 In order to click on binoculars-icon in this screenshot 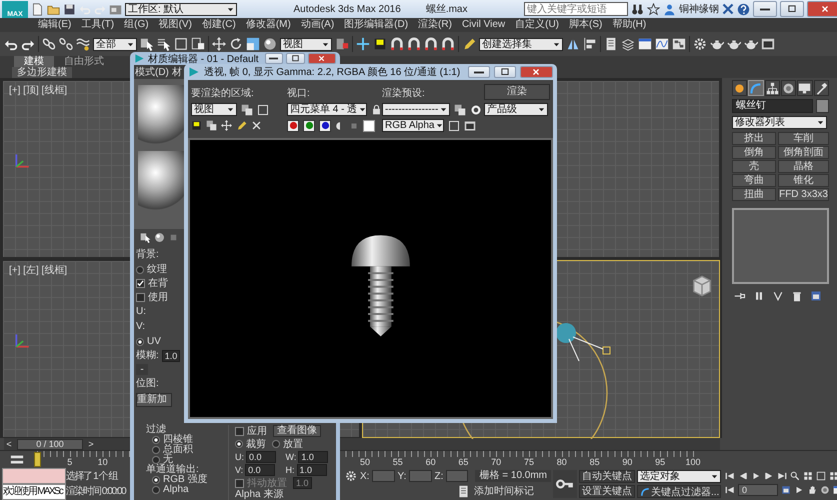, I will do `click(637, 9)`.